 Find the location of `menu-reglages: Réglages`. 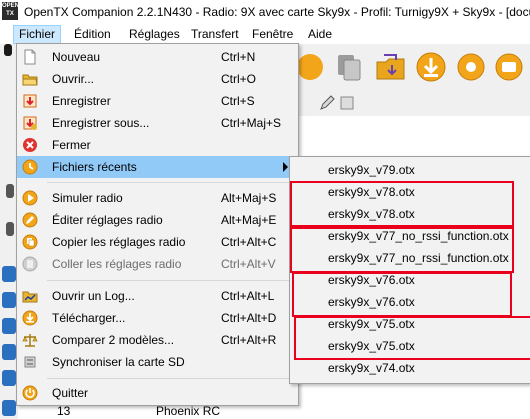

menu-reglages: Réglages is located at coordinates (154, 34).